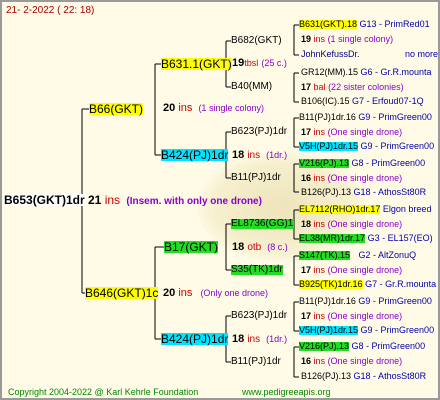 The image size is (440, 400). I want to click on gen4-suffix-10: G3 - EL157(EO), so click(400, 238).